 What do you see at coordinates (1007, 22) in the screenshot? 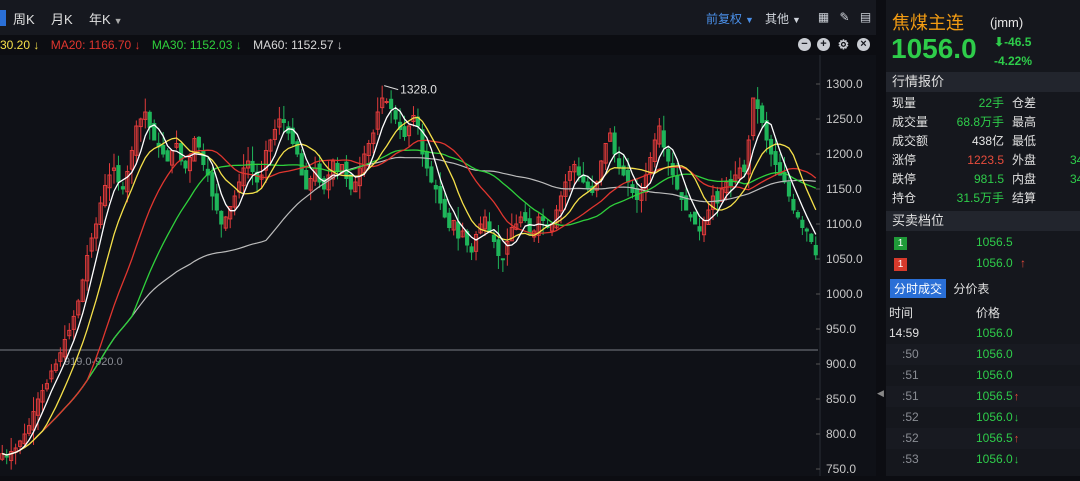
I see `instrument-code: (jmm)` at bounding box center [1007, 22].